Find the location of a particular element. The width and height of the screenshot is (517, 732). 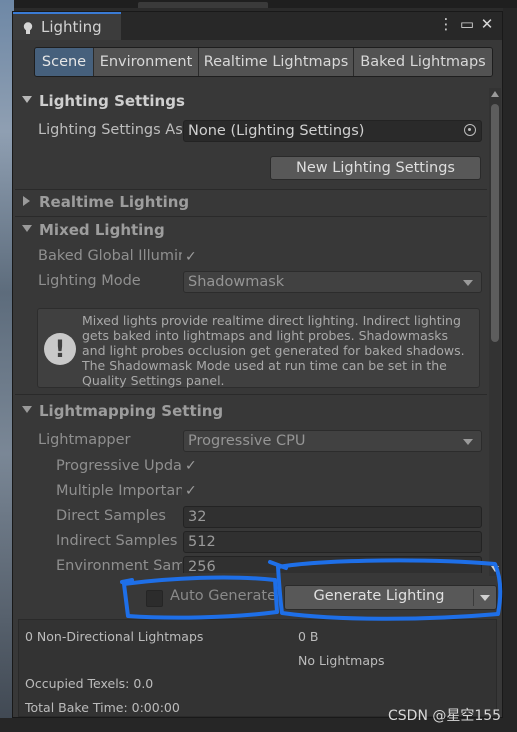

section-title: Realtime Lighting is located at coordinates (114, 202).